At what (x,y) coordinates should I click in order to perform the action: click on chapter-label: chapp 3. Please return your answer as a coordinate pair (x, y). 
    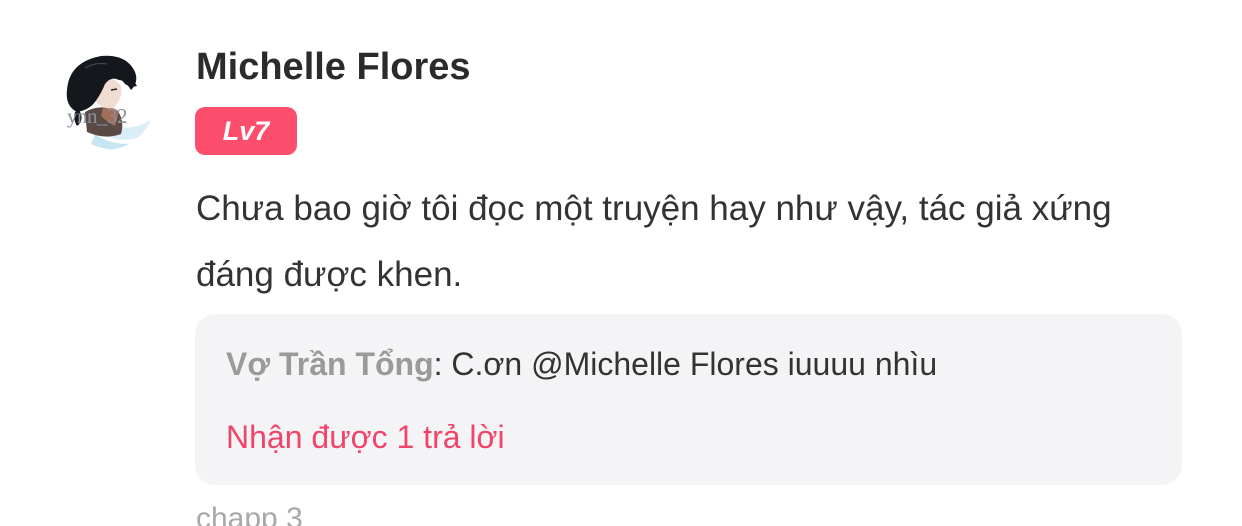
    Looking at the image, I should click on (249, 514).